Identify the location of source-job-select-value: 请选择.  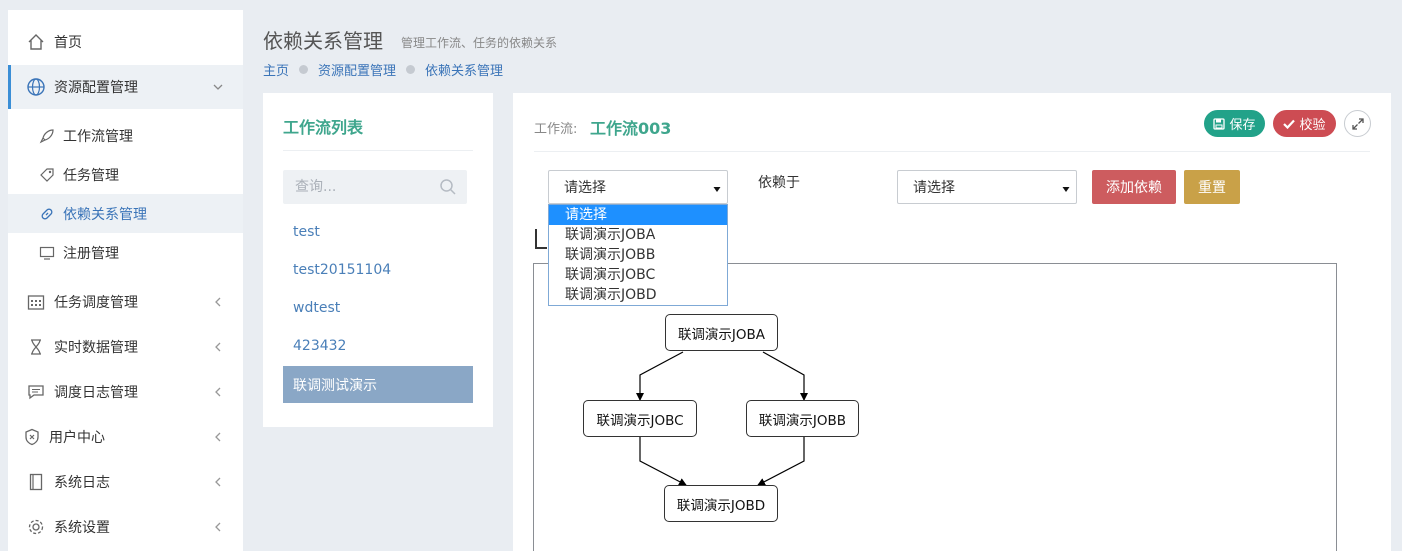
(585, 188).